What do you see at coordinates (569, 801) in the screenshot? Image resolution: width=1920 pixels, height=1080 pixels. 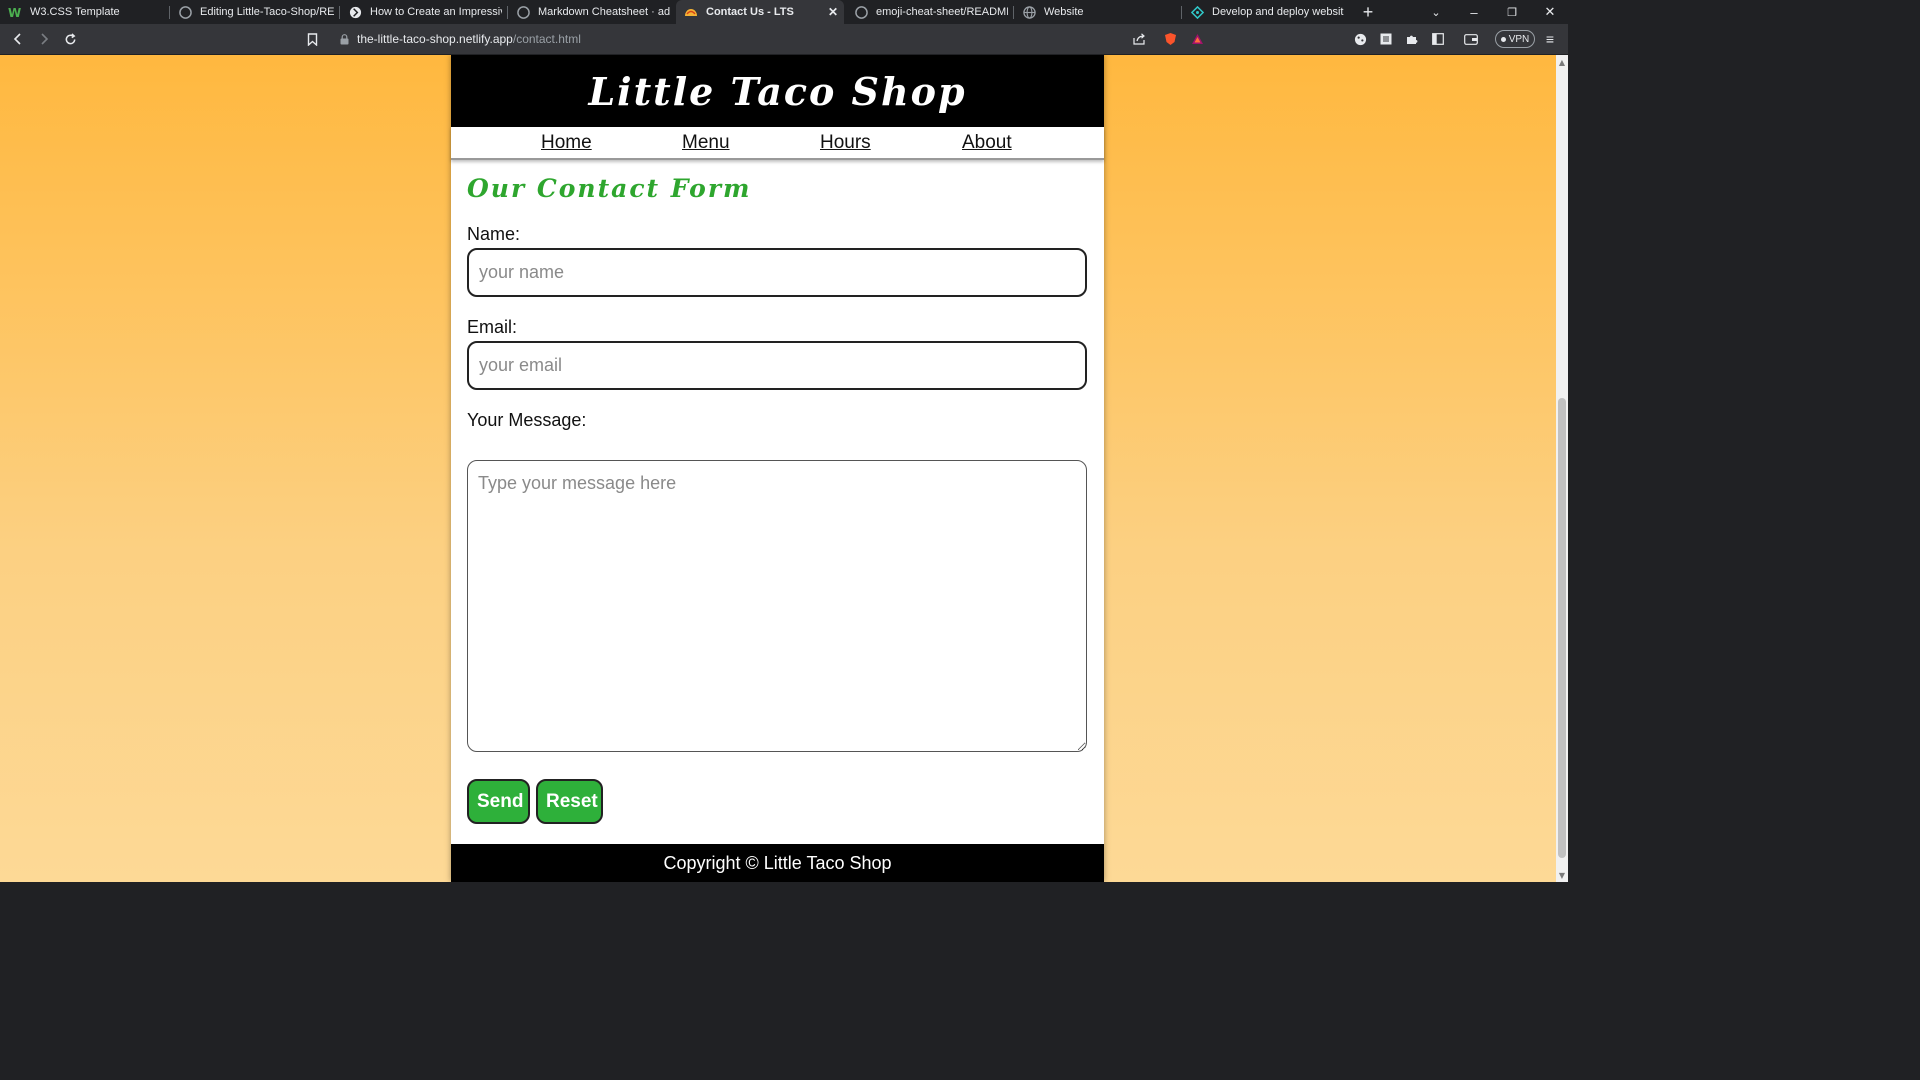 I see `reset-button: Reset` at bounding box center [569, 801].